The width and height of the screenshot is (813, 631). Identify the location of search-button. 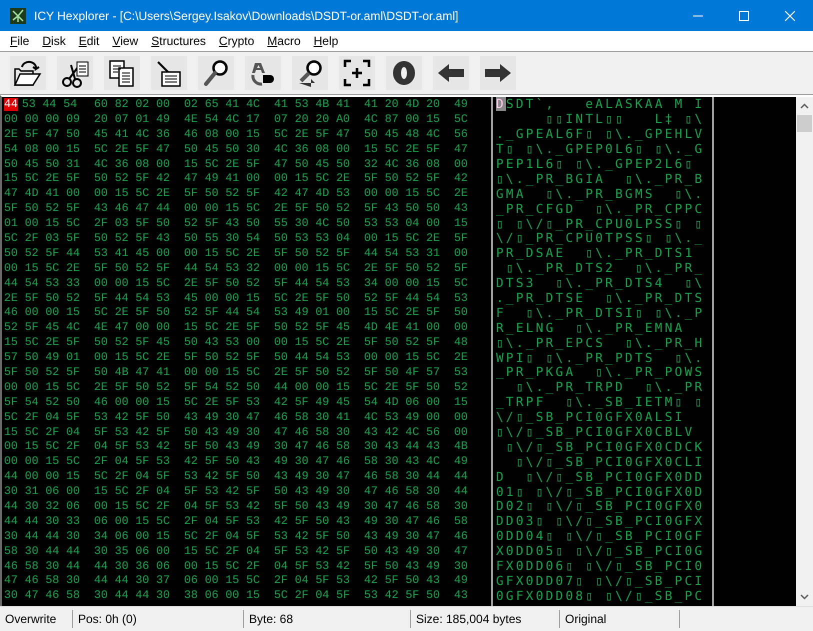
(216, 73).